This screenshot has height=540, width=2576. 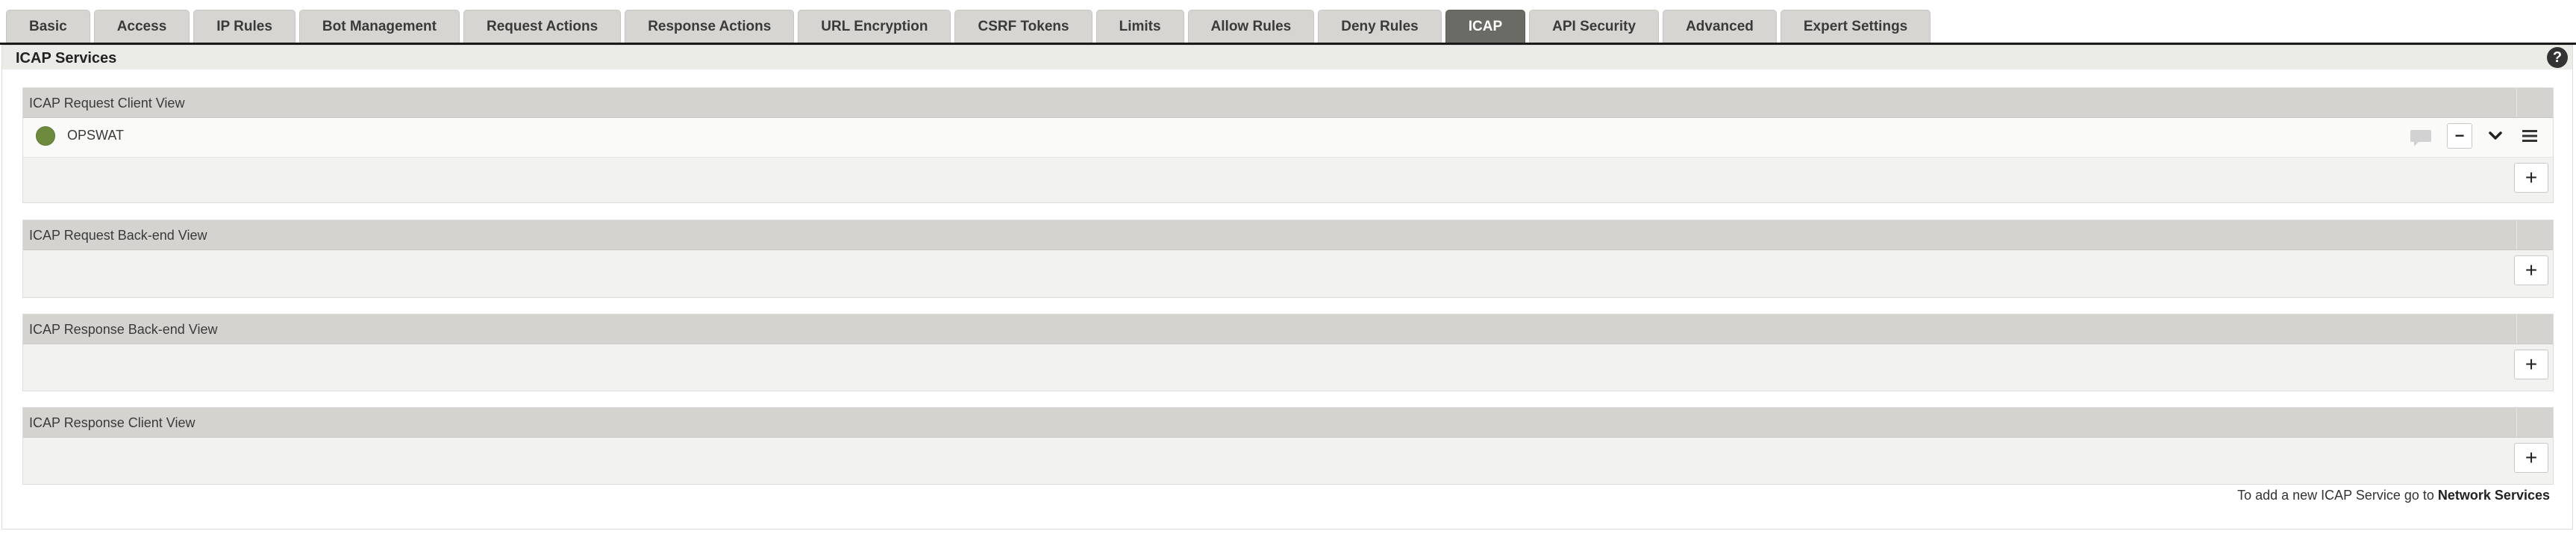 I want to click on panel-title: ICAP Response Client View, so click(x=112, y=422).